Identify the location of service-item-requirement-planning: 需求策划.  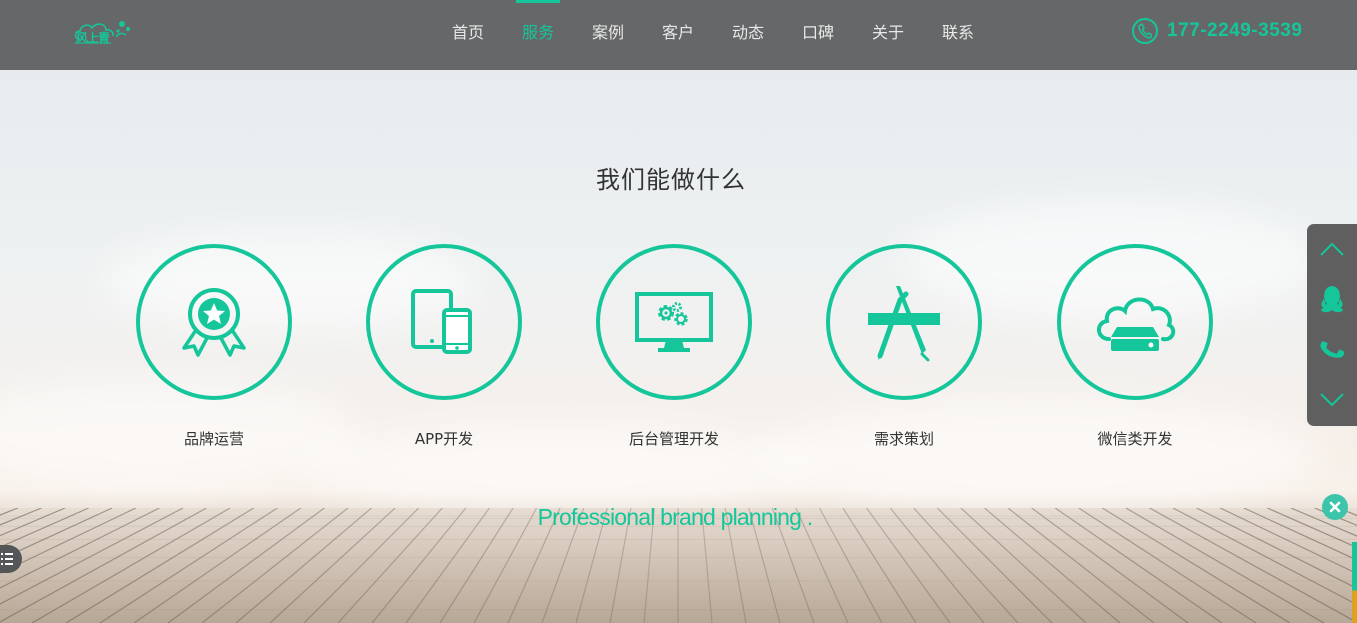
(904, 346).